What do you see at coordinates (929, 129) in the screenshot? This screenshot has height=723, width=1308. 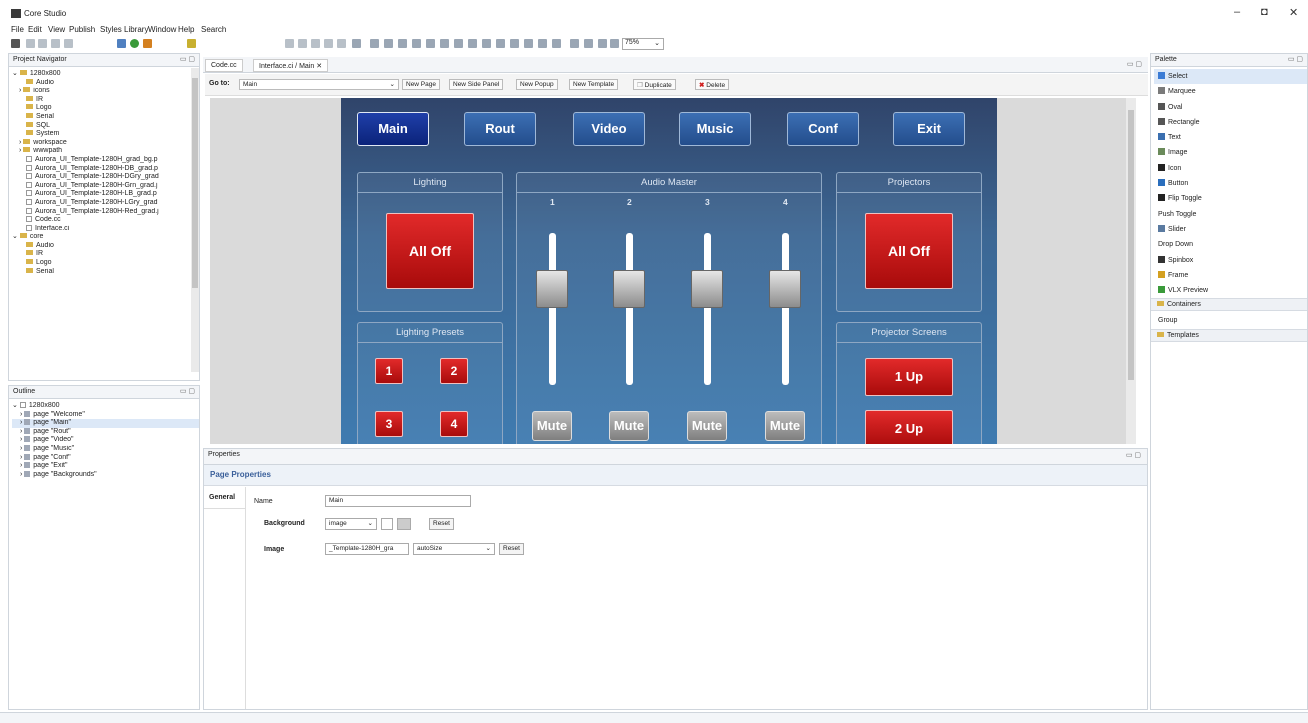 I see `nav-button-exit: Exit` at bounding box center [929, 129].